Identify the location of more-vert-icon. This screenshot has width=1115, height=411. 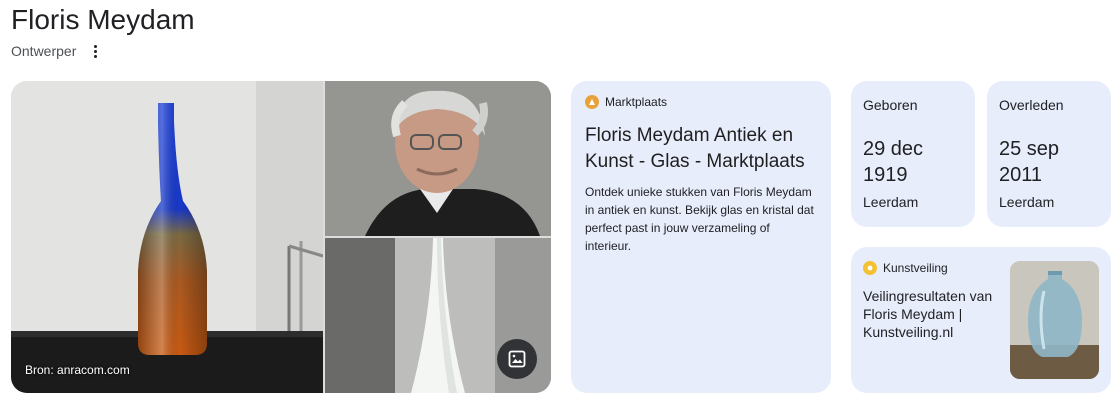
(95, 51).